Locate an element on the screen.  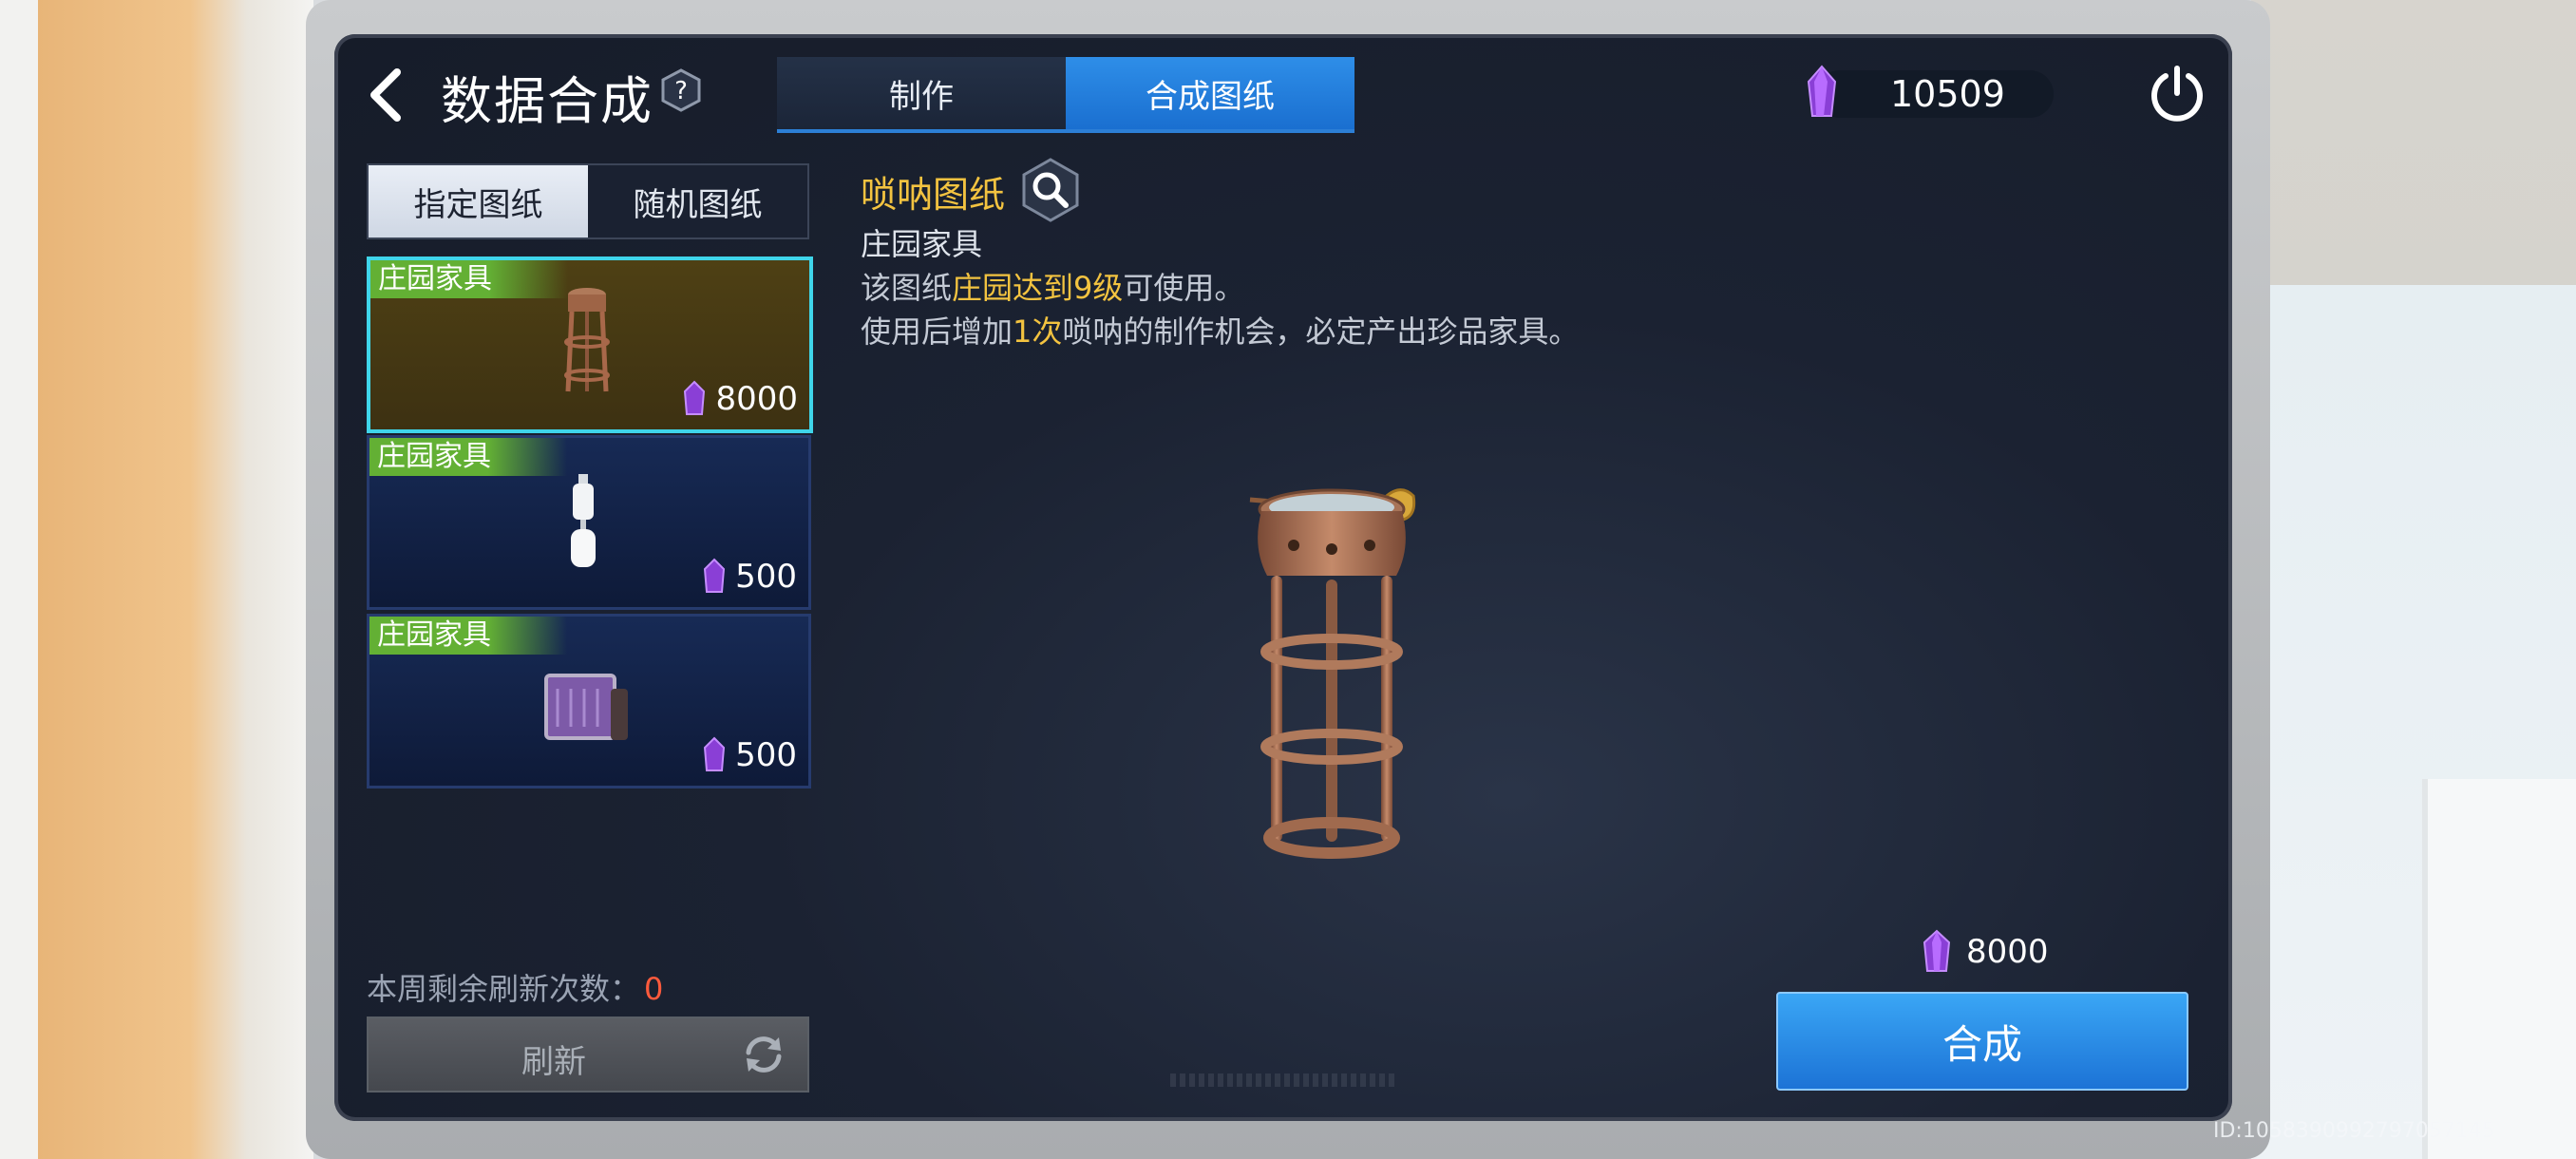
back-arrow-icon is located at coordinates (386, 95).